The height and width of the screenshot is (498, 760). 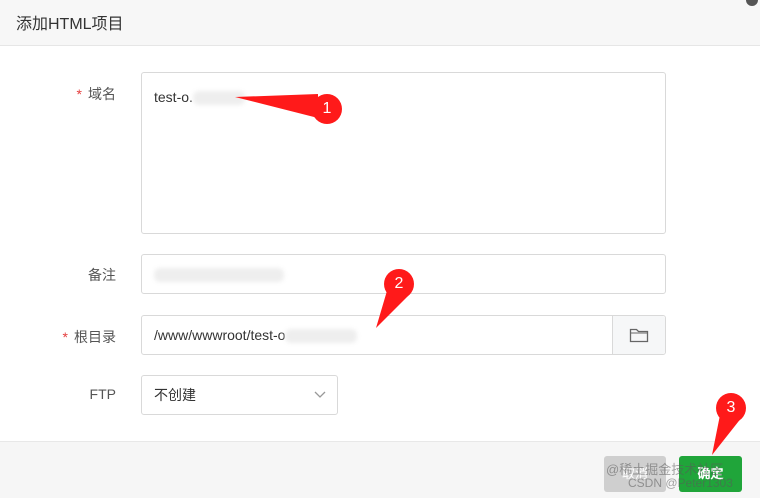 What do you see at coordinates (399, 284) in the screenshot?
I see `annotation-marker-2: 2` at bounding box center [399, 284].